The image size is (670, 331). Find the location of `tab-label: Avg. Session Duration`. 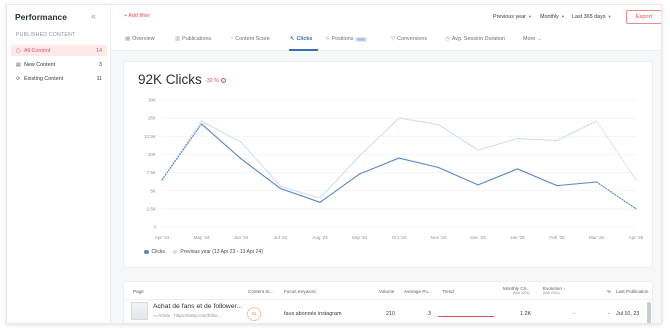

tab-label: Avg. Session Duration is located at coordinates (478, 39).